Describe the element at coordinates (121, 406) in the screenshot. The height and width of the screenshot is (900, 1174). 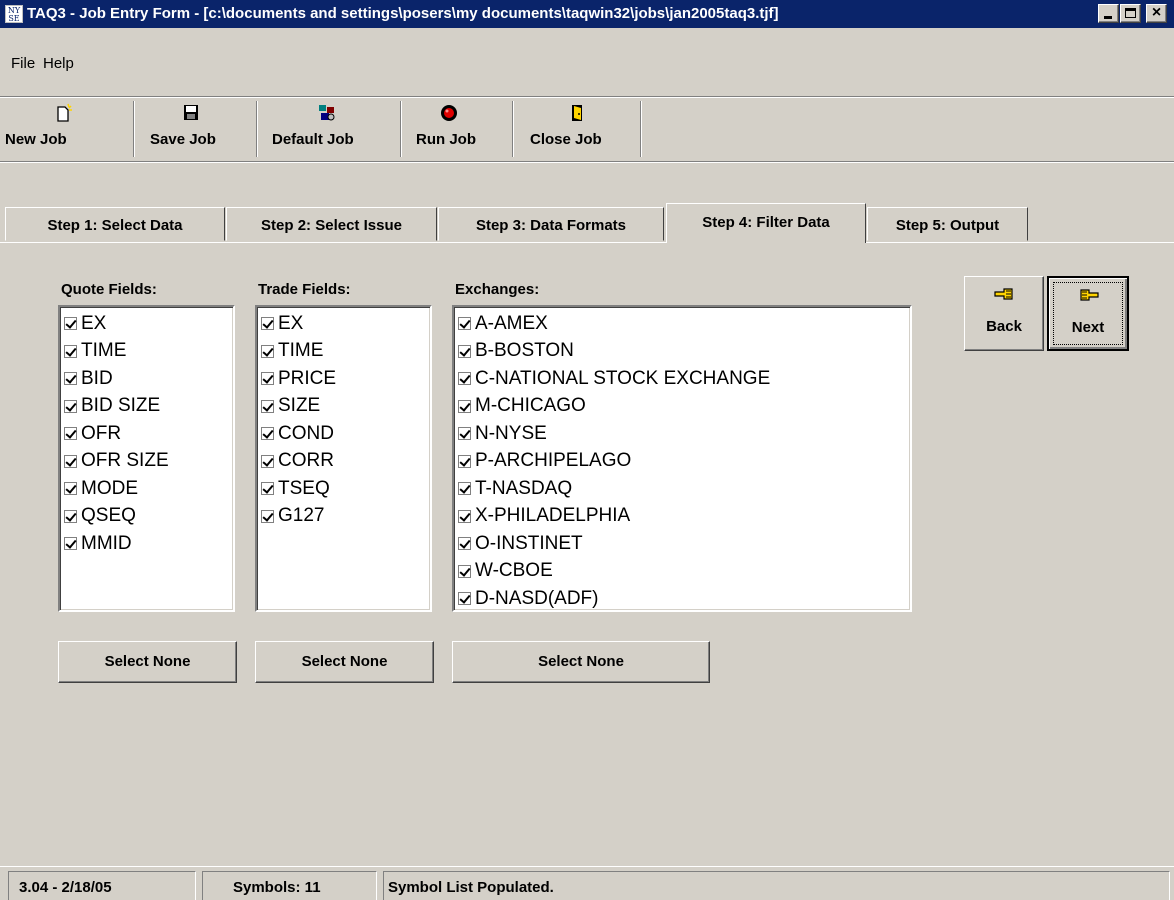
I see `quote-field-item-label: BID SIZE` at that location.